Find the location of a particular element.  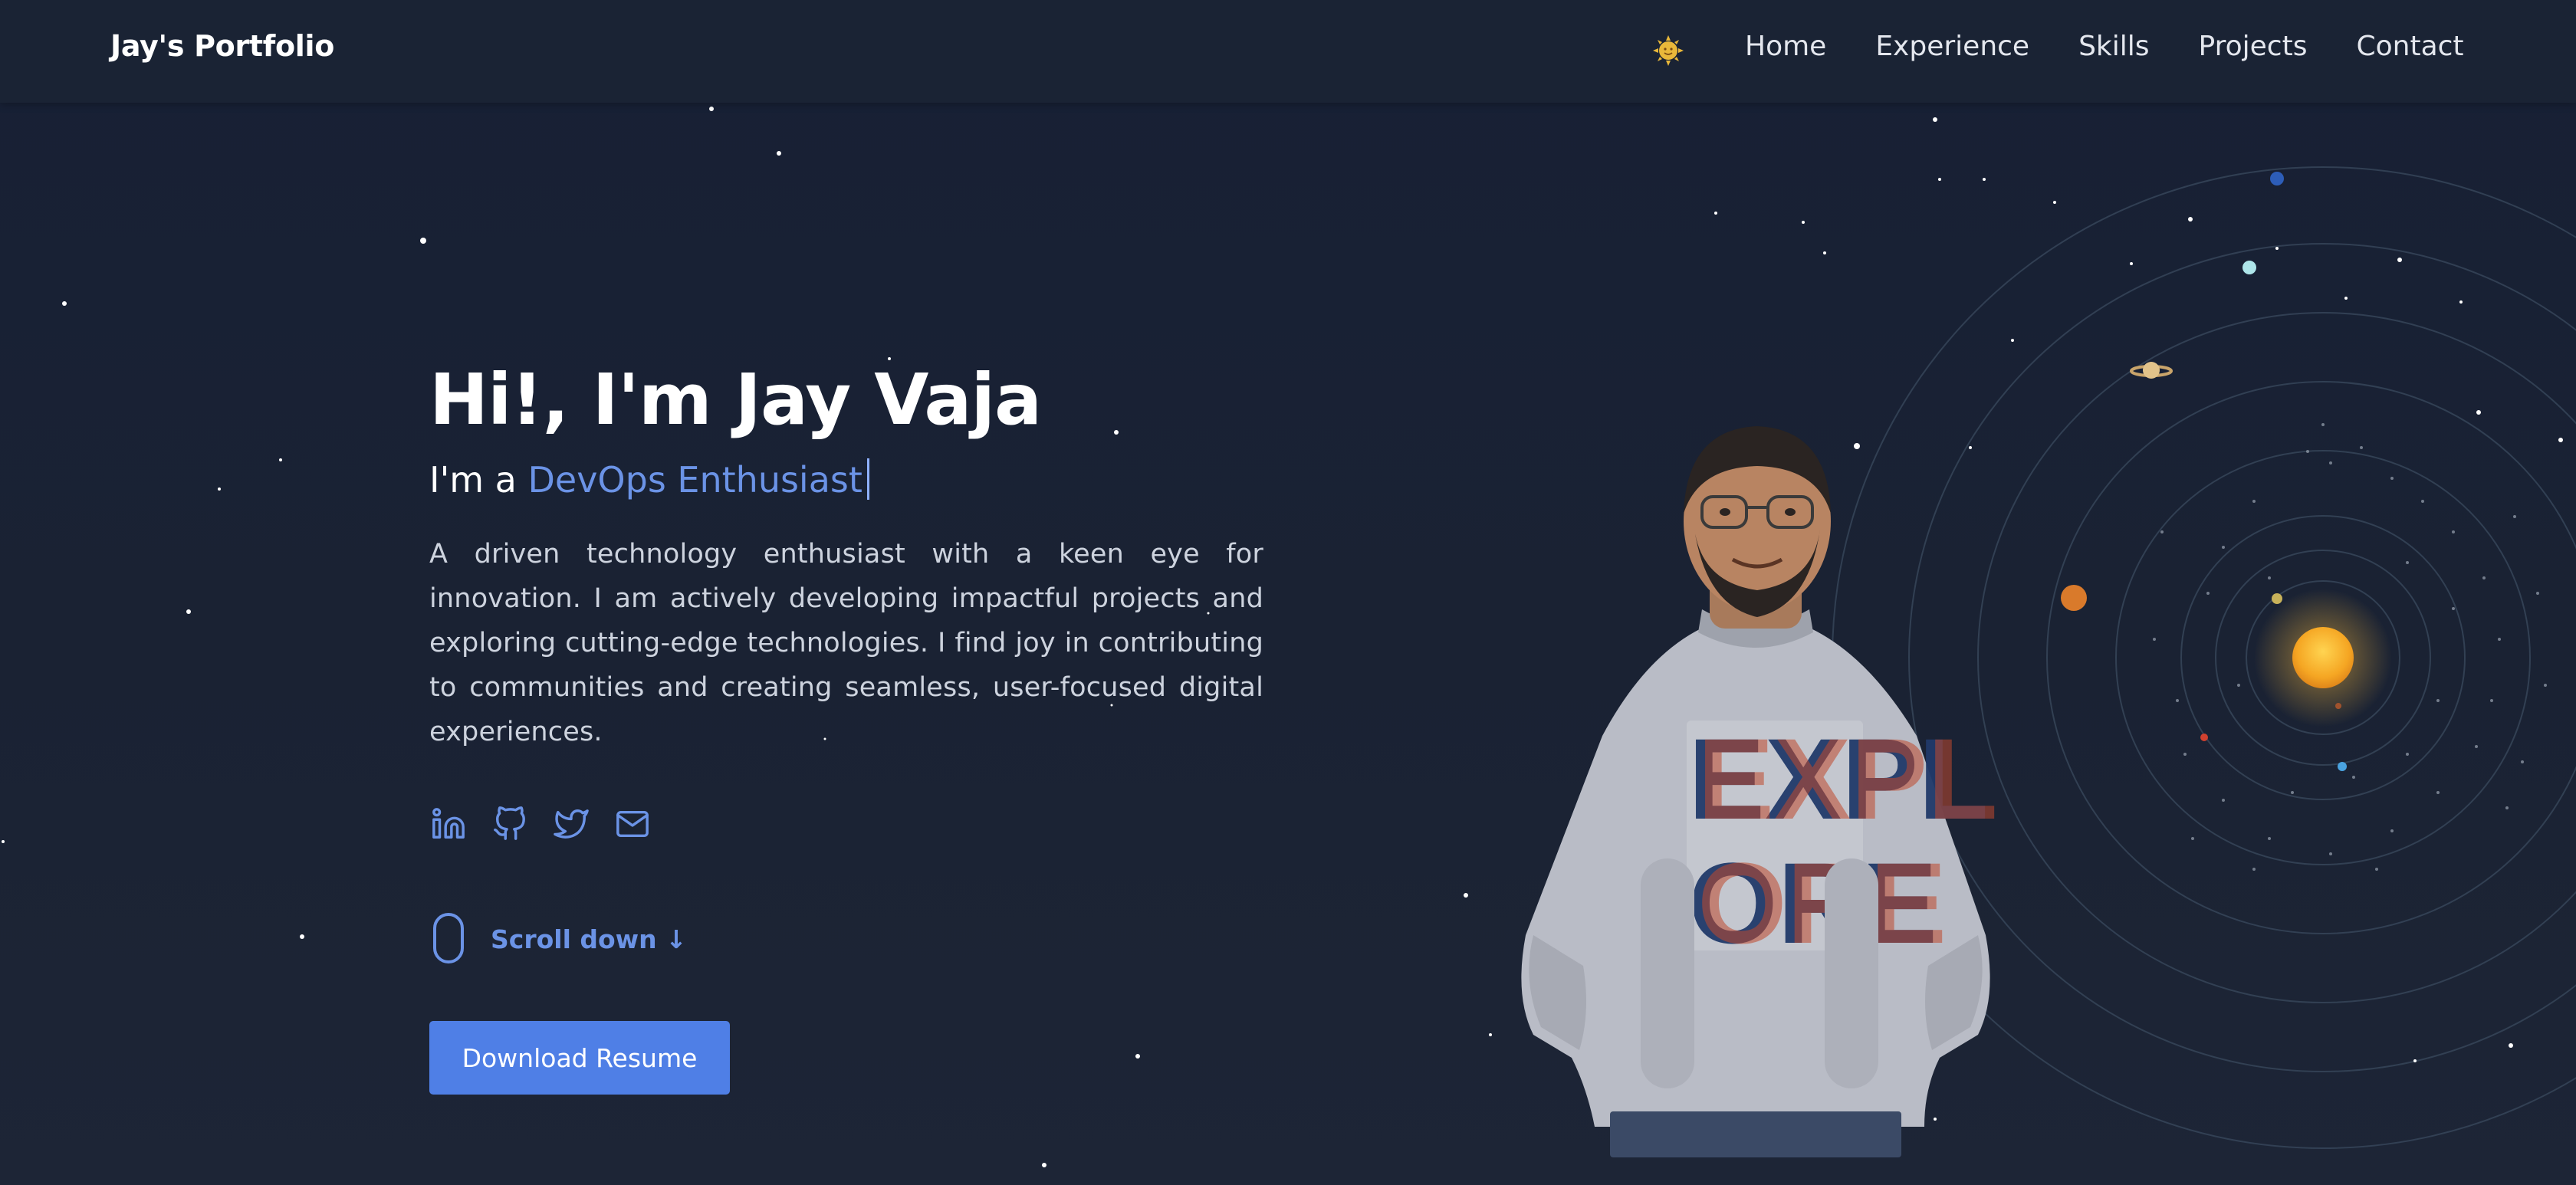

twitter-icon is located at coordinates (571, 824).